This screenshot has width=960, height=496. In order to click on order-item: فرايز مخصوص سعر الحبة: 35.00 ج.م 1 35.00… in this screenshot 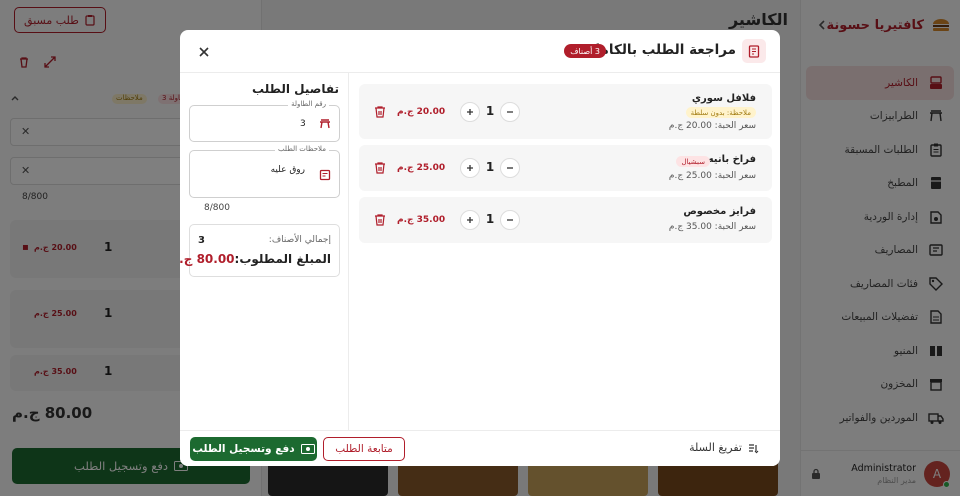, I will do `click(565, 220)`.